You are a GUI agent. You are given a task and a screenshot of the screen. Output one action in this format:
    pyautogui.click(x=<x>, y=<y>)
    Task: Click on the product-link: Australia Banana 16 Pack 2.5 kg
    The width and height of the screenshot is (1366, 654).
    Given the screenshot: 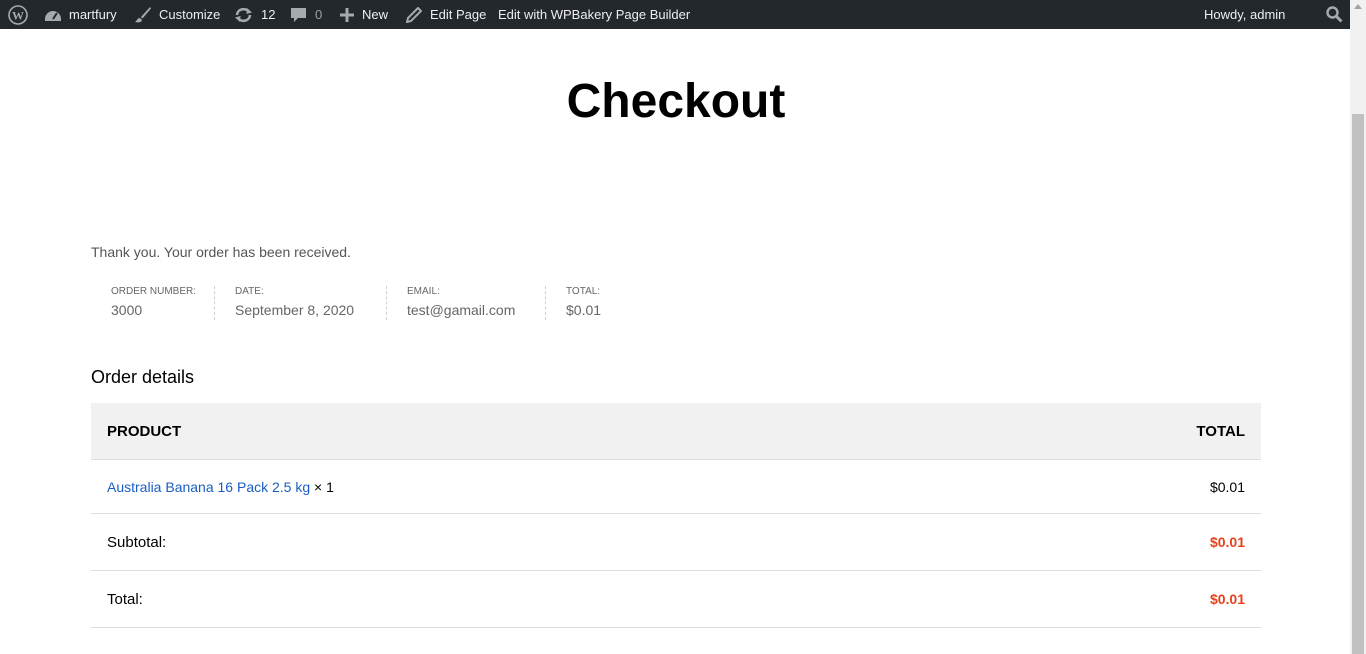 What is the action you would take?
    pyautogui.click(x=208, y=487)
    